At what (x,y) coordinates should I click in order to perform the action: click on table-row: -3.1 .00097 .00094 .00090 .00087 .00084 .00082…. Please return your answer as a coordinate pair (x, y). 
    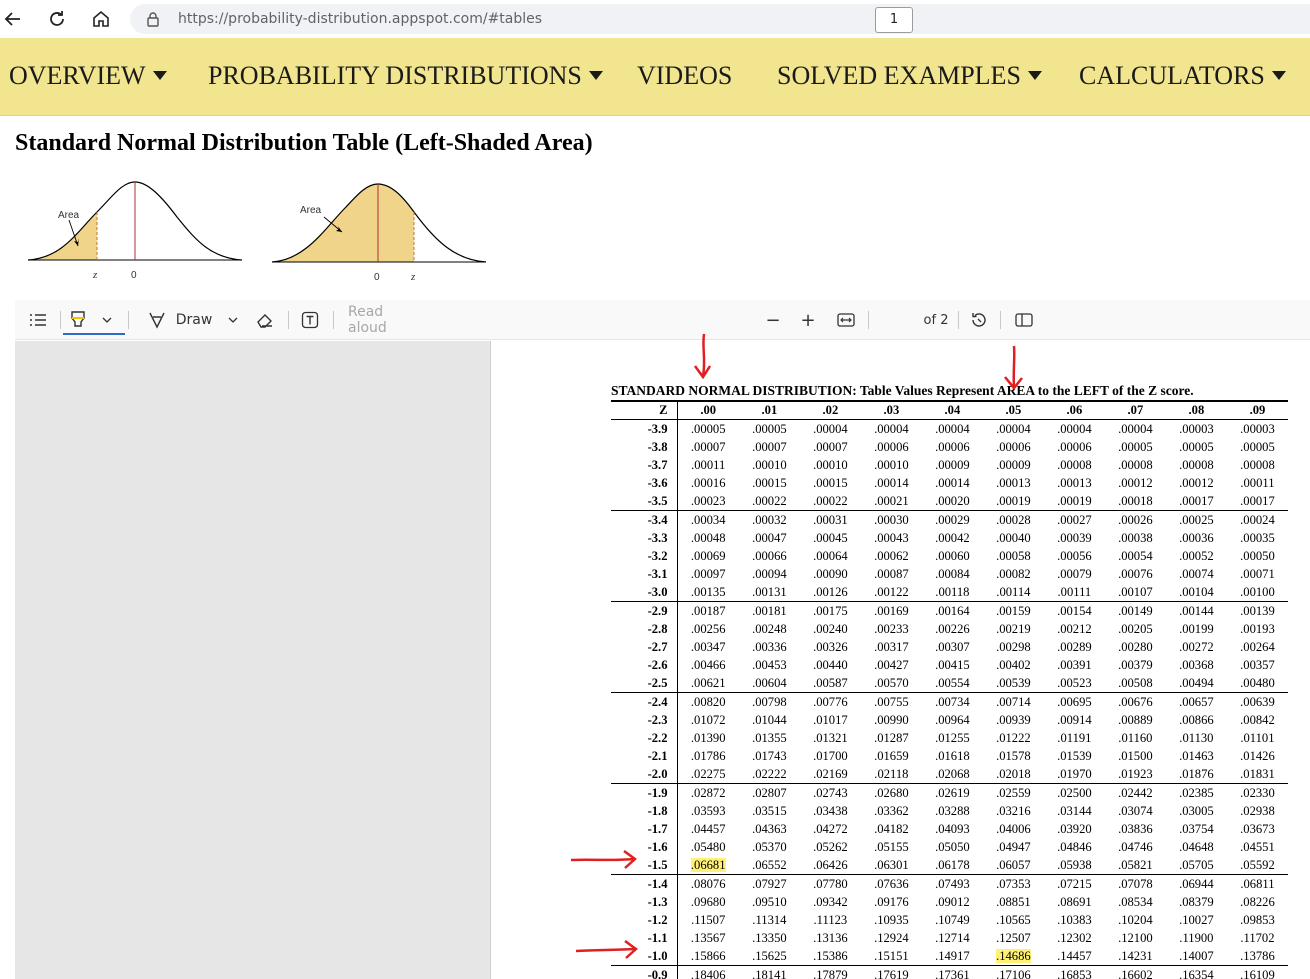
    Looking at the image, I should click on (949, 573).